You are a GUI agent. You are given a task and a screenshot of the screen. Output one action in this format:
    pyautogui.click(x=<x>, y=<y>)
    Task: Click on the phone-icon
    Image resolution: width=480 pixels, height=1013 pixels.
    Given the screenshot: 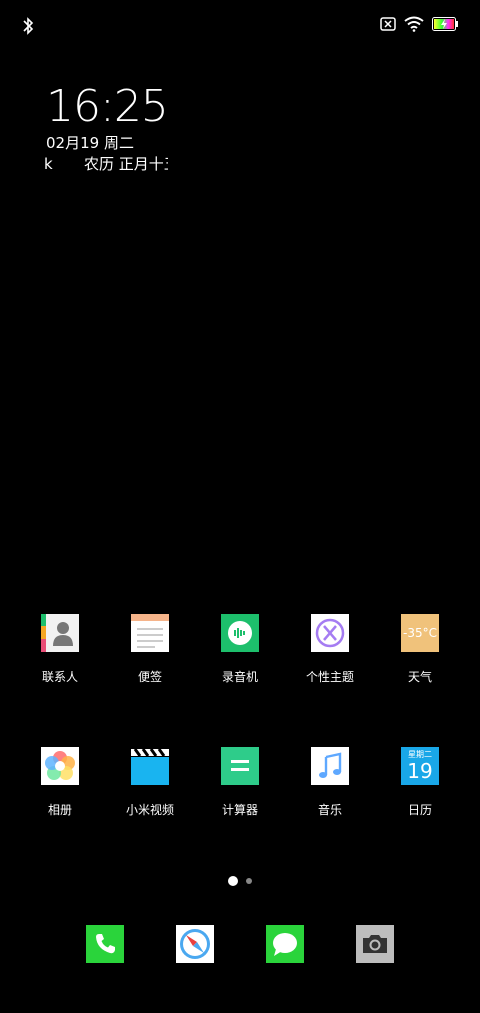 What is the action you would take?
    pyautogui.click(x=105, y=944)
    